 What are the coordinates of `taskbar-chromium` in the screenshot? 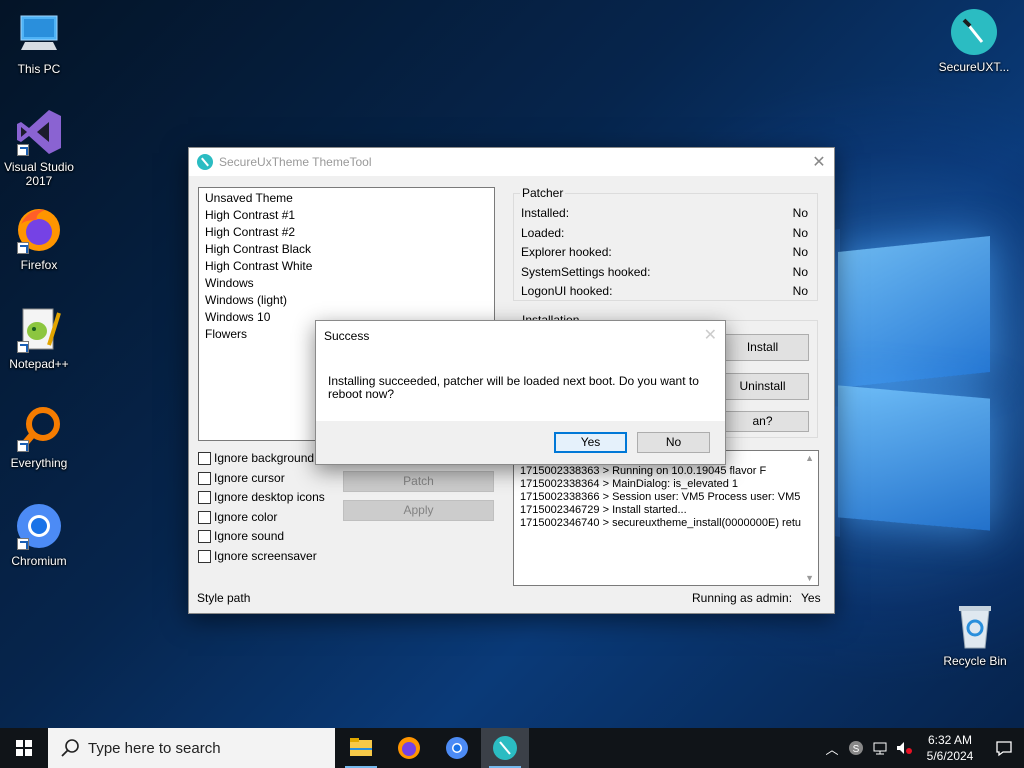 It's located at (457, 748).